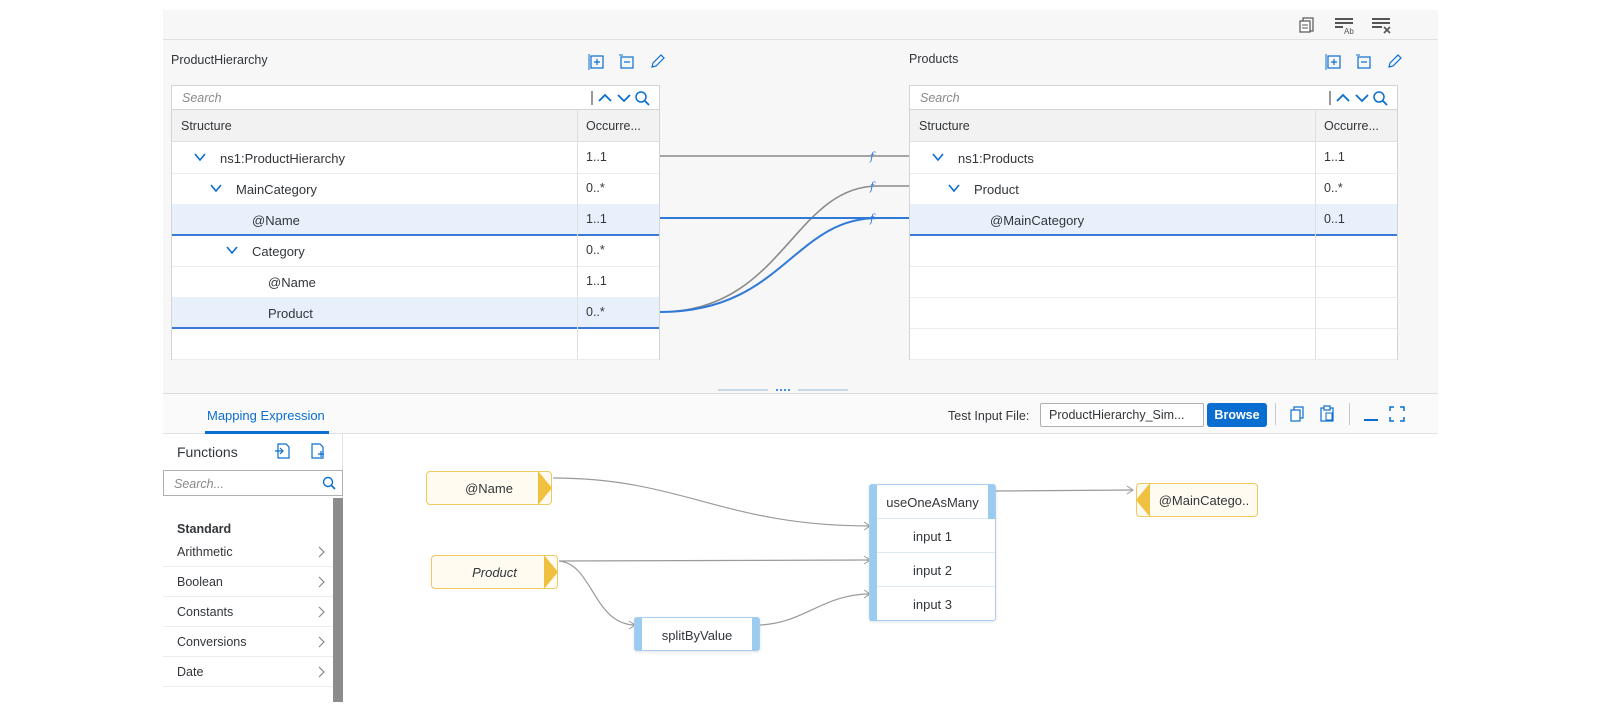 The height and width of the screenshot is (710, 1600). I want to click on connector-product-selected, so click(769, 265).